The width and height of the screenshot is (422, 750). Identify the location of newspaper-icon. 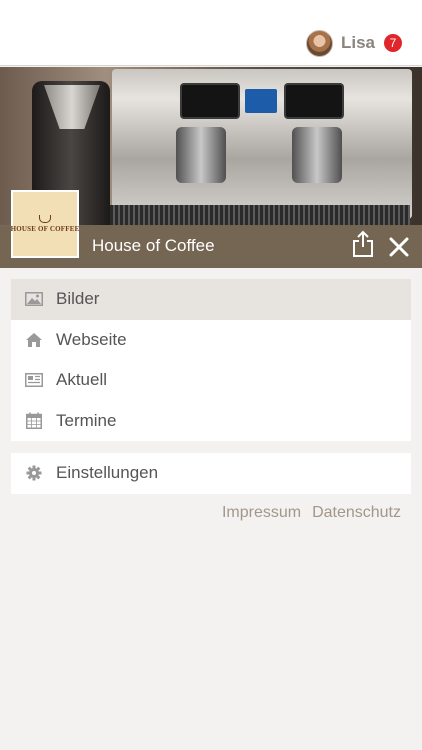
(34, 380).